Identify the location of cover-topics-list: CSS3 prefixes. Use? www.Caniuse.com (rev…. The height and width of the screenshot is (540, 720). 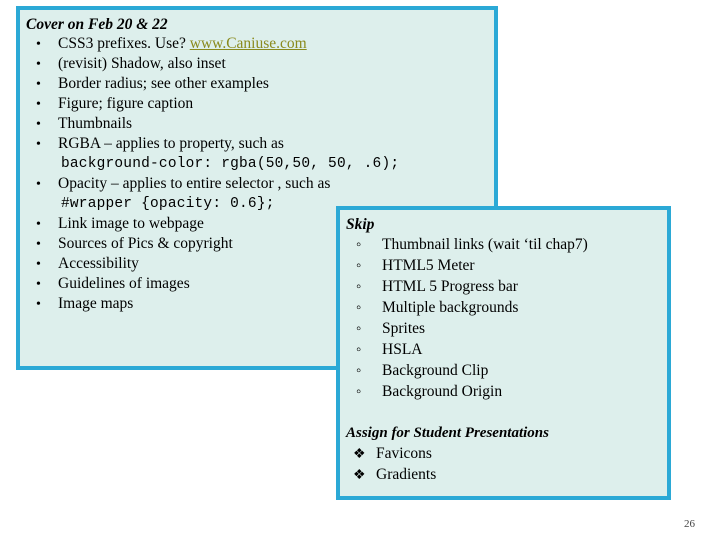
(257, 94).